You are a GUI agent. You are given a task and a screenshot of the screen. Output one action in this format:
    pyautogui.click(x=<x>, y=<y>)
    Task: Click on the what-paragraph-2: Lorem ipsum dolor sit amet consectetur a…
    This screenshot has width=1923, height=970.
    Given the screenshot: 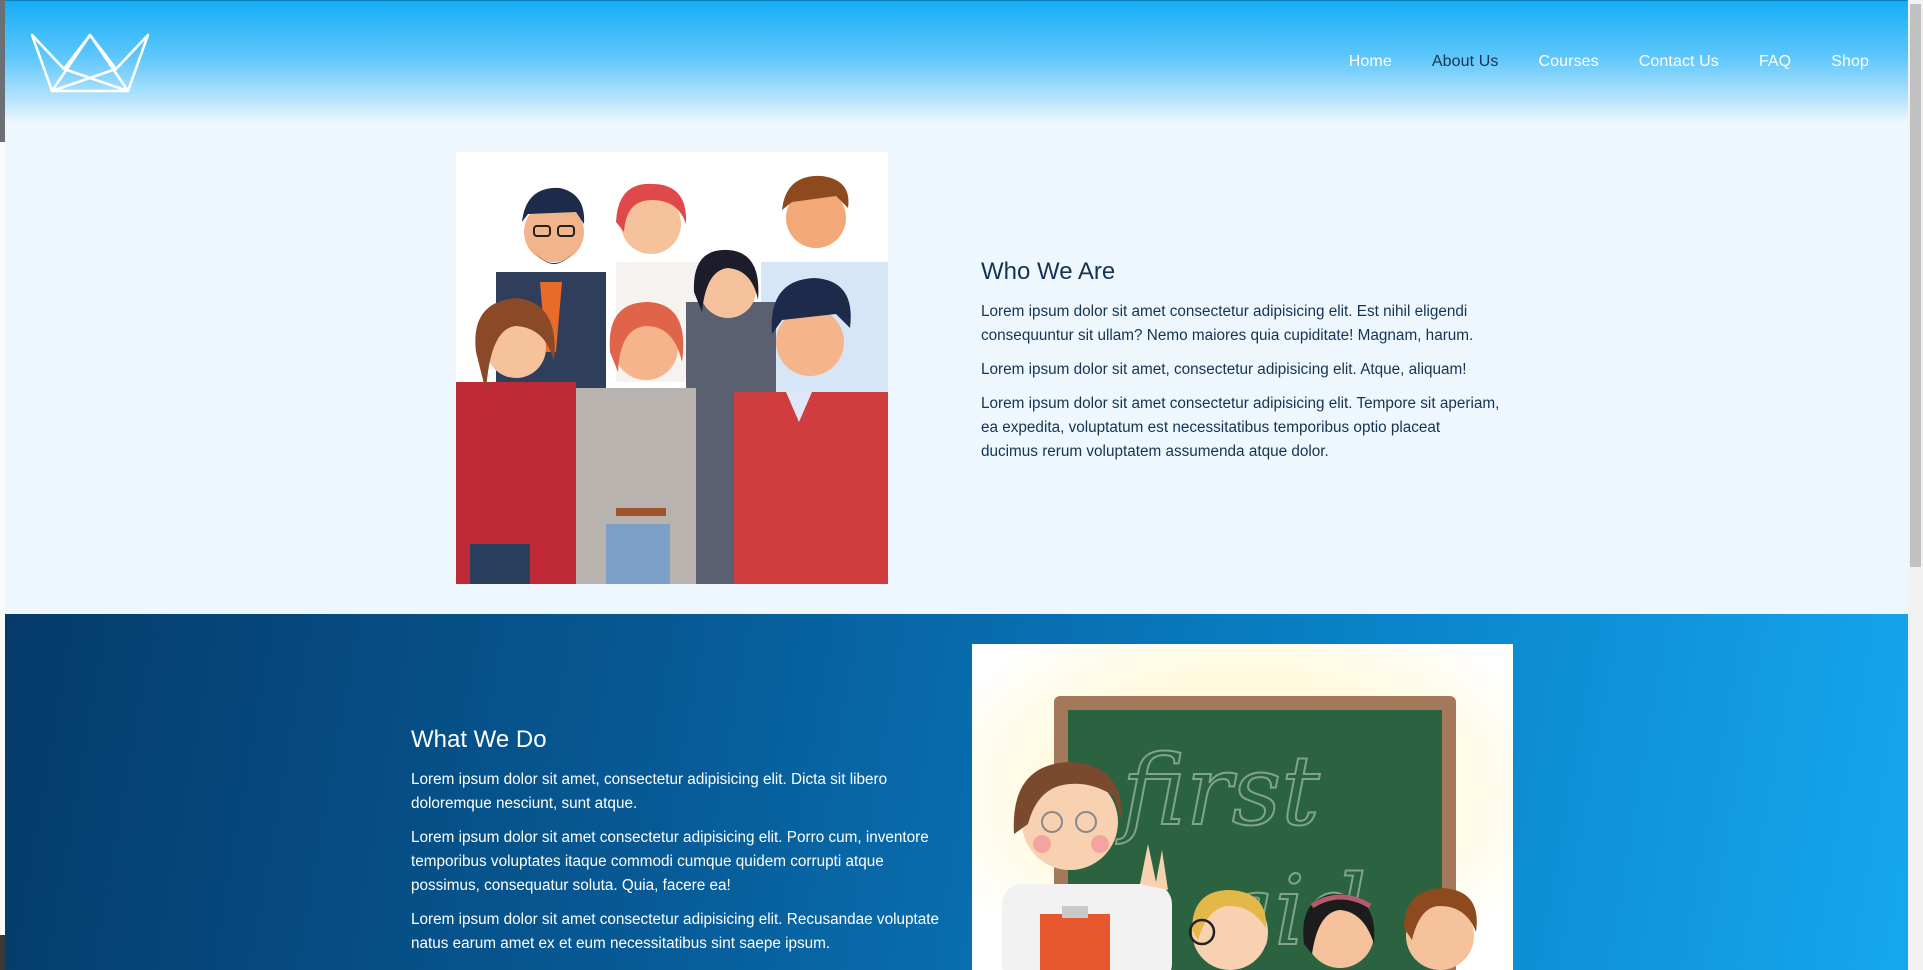 What is the action you would take?
    pyautogui.click(x=670, y=861)
    